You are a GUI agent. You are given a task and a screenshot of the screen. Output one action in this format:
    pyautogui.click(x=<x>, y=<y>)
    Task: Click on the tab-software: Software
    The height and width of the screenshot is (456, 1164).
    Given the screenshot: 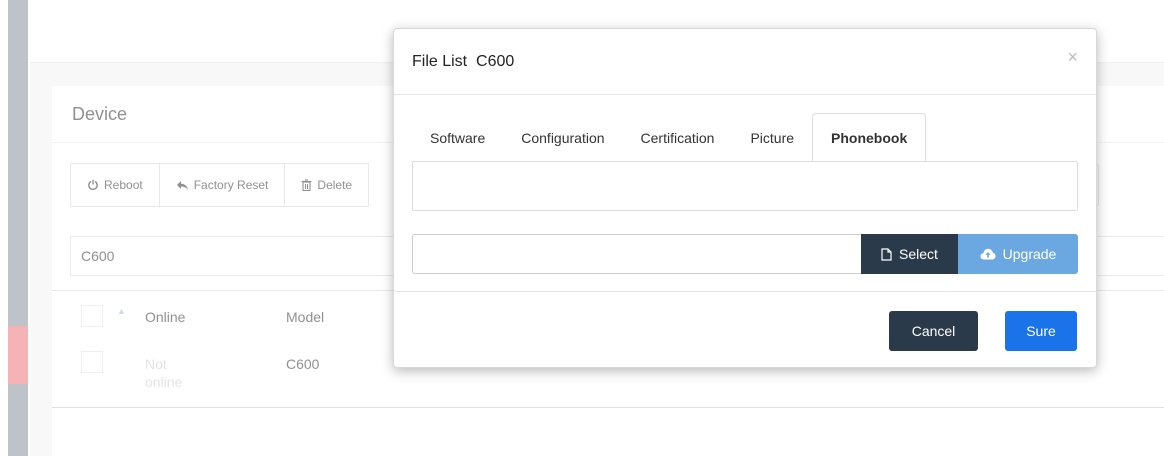 What is the action you would take?
    pyautogui.click(x=457, y=137)
    